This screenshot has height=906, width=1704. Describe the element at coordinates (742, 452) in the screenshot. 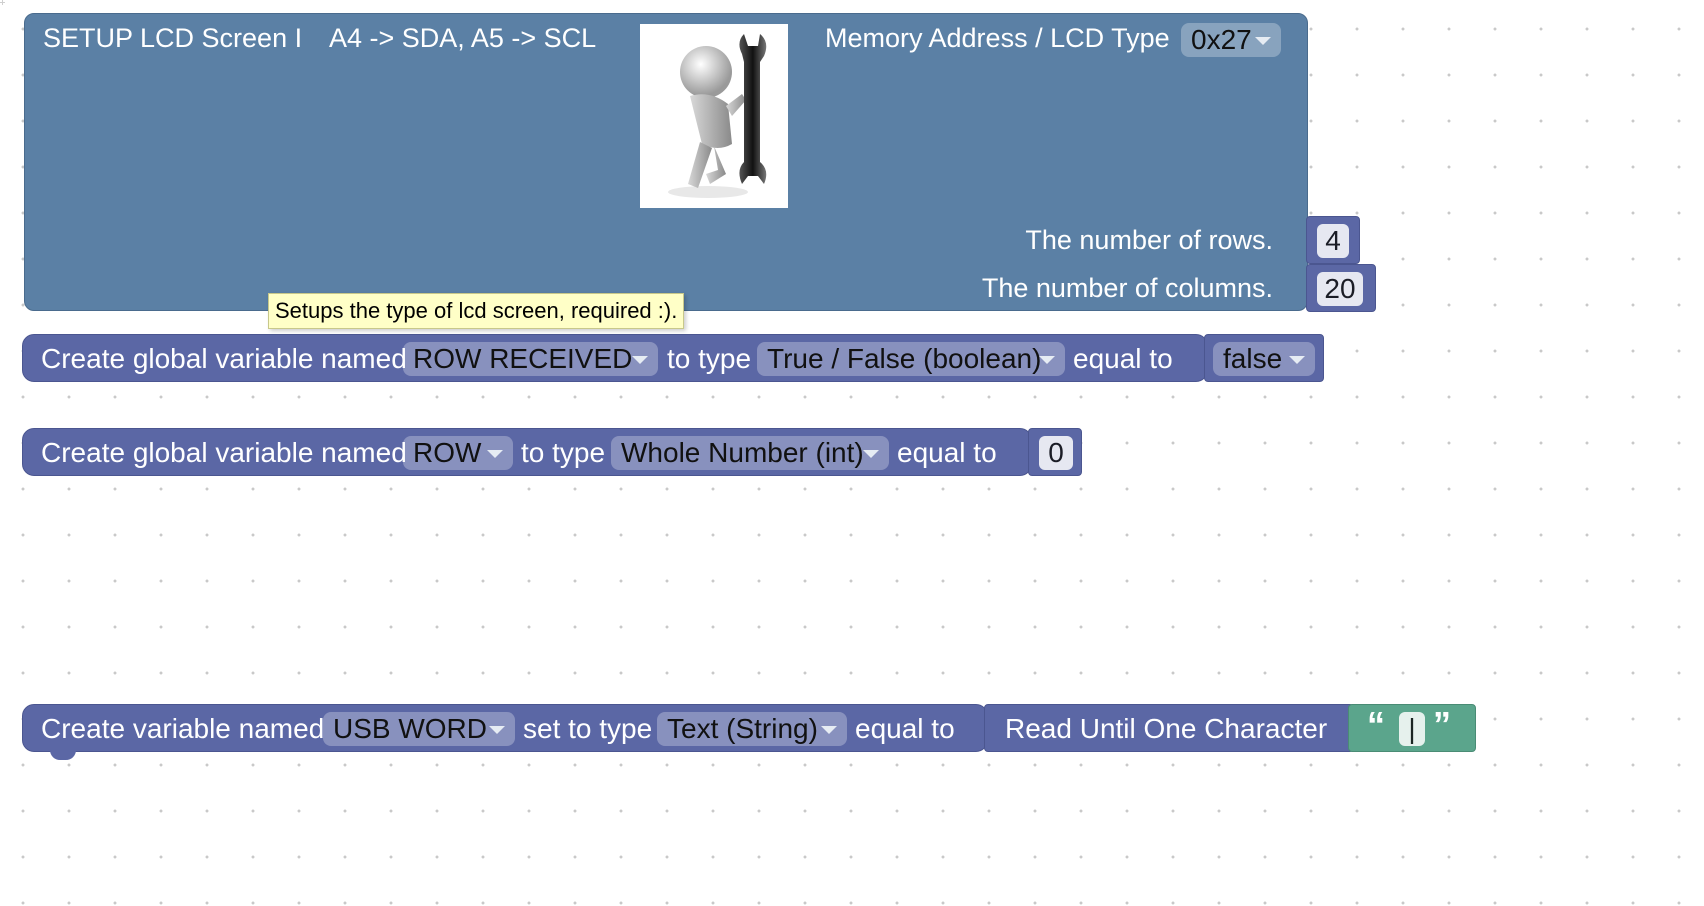

I see `variable-type-value: Whole Number (int)` at that location.